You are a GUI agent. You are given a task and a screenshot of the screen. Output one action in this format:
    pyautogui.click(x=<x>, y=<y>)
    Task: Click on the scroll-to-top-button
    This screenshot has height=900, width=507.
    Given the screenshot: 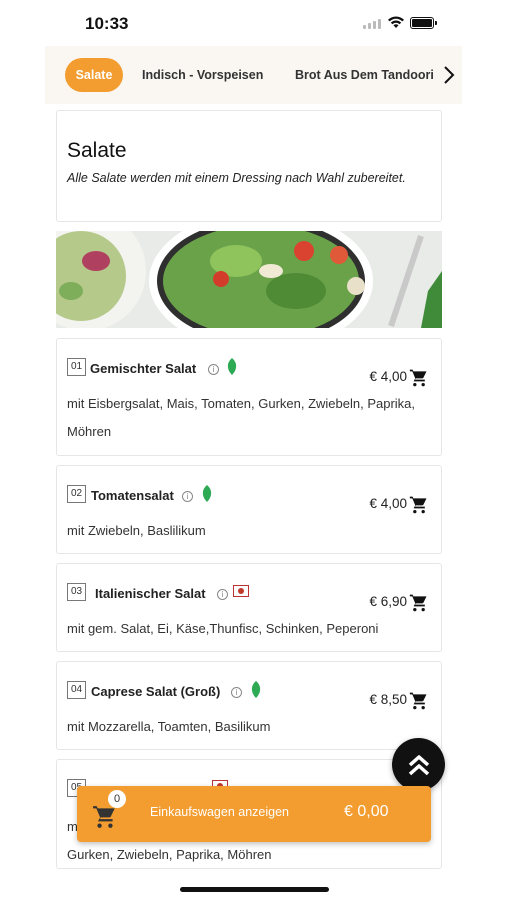 What is the action you would take?
    pyautogui.click(x=418, y=764)
    